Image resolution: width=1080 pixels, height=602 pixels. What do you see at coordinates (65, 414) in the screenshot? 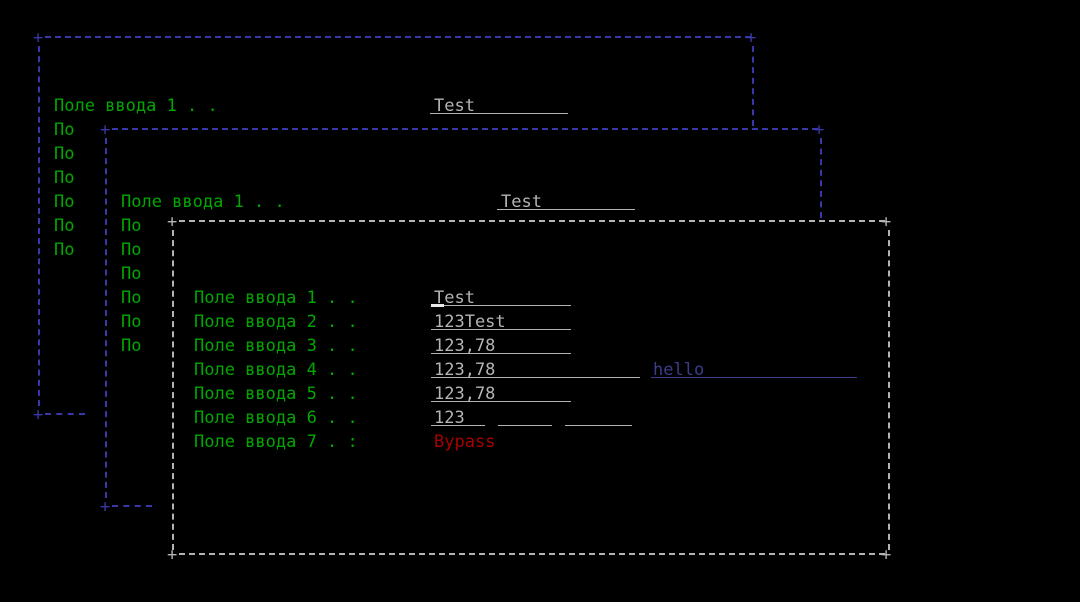
I see `dialog-1-border-bottom` at bounding box center [65, 414].